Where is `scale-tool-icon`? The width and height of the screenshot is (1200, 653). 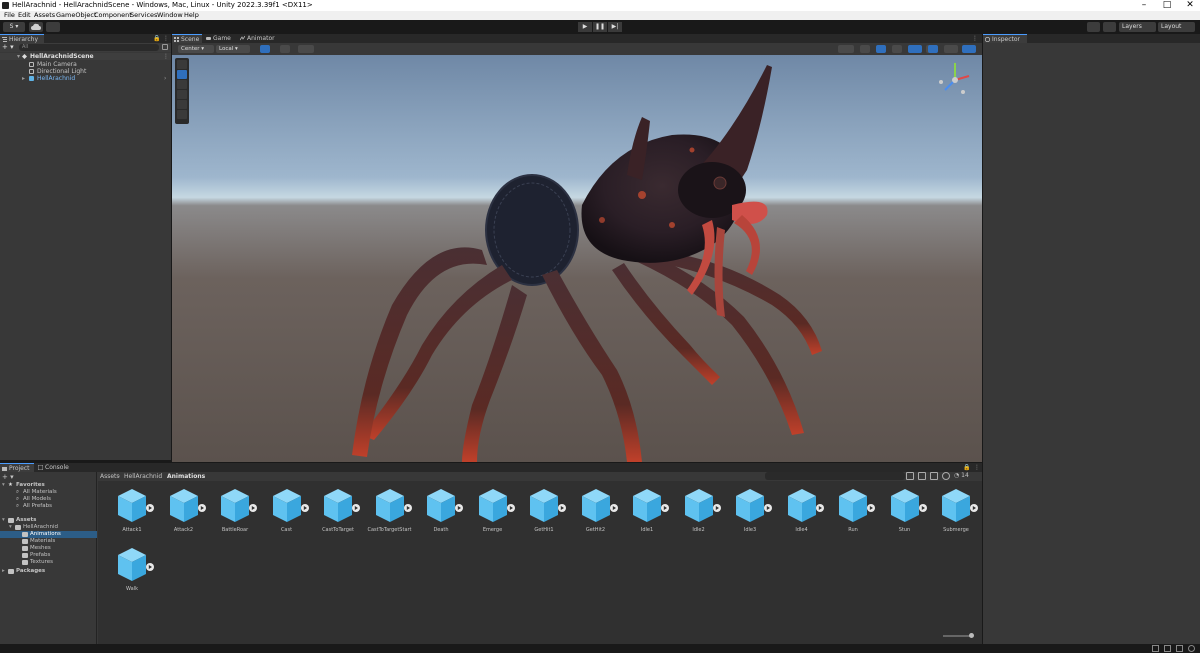 scale-tool-icon is located at coordinates (182, 94).